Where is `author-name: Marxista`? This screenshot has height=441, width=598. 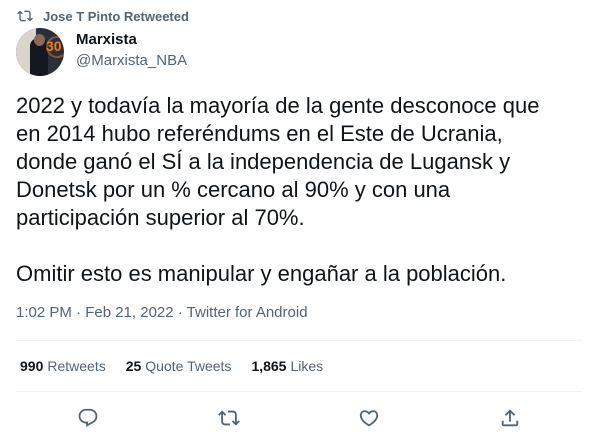
author-name: Marxista is located at coordinates (106, 39).